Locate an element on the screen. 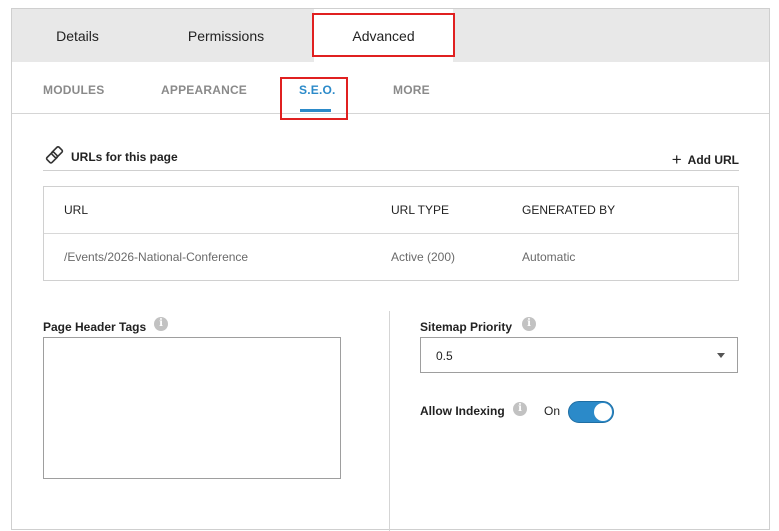 The height and width of the screenshot is (531, 779). page-header-tags-label: Page Header Tags is located at coordinates (95, 327).